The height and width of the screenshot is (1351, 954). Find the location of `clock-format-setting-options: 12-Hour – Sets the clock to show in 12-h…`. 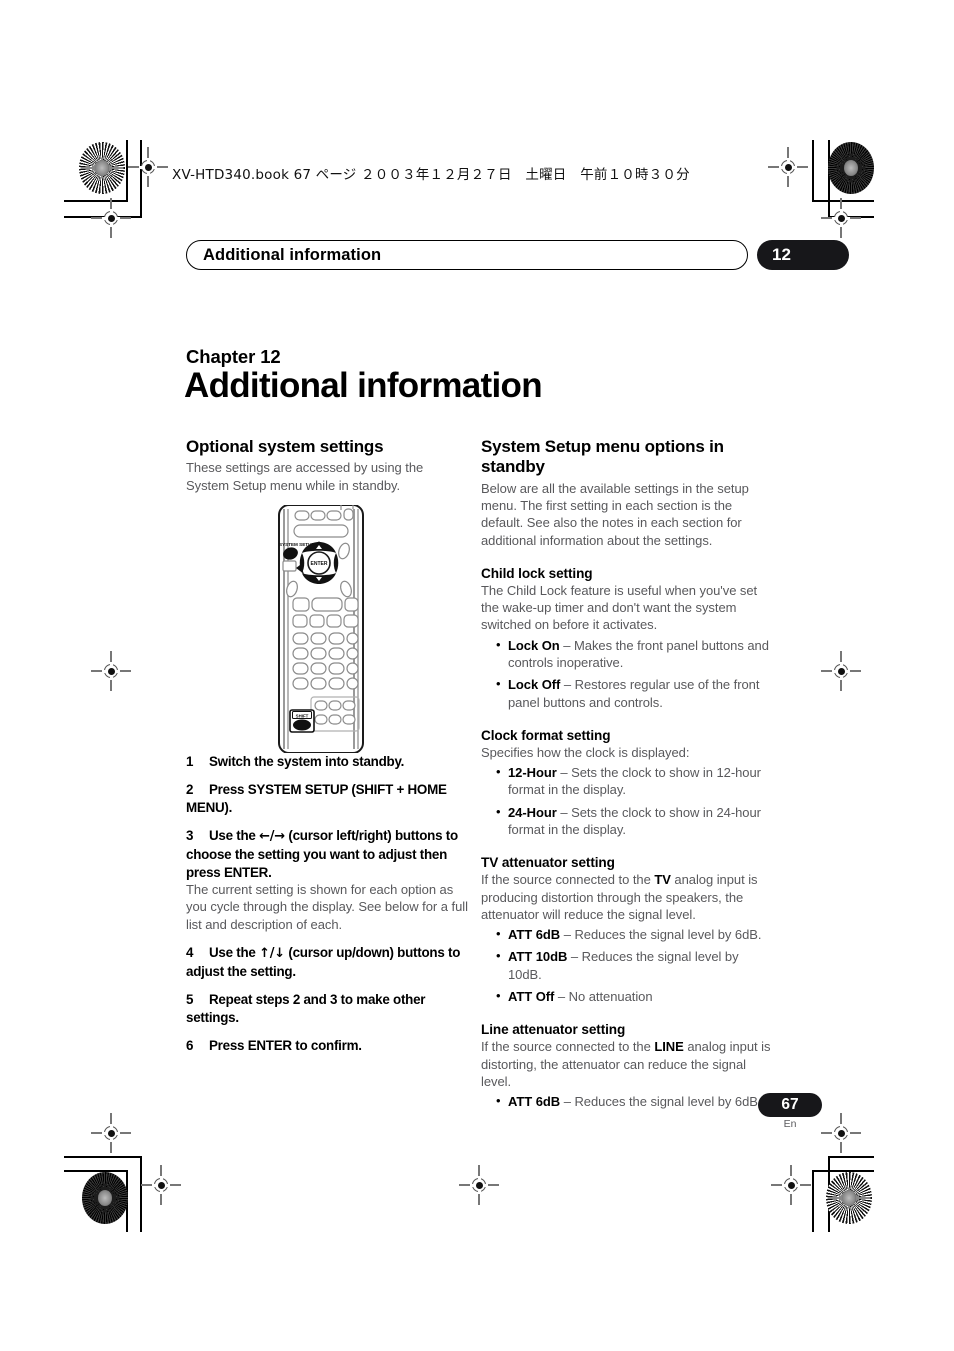

clock-format-setting-options: 12-Hour – Sets the clock to show in 12-h… is located at coordinates (626, 801).